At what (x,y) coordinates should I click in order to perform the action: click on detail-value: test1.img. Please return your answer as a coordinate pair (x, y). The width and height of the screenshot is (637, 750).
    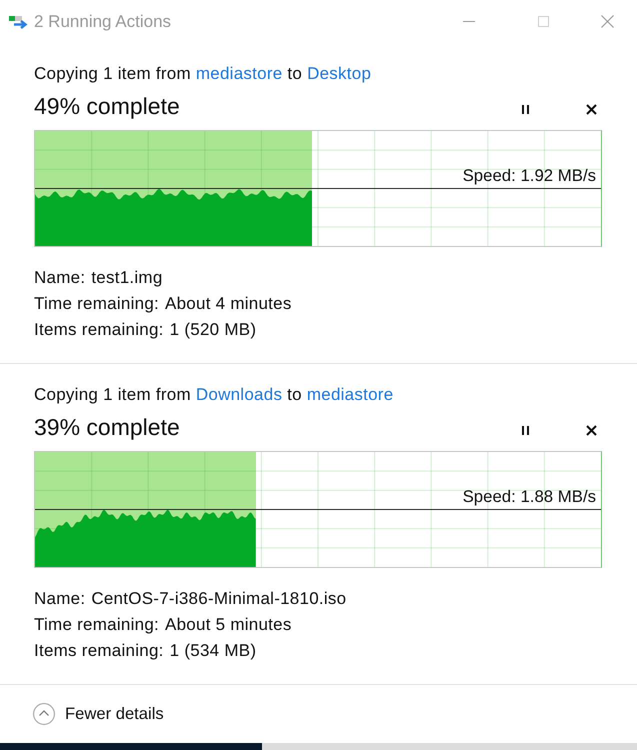
    Looking at the image, I should click on (127, 278).